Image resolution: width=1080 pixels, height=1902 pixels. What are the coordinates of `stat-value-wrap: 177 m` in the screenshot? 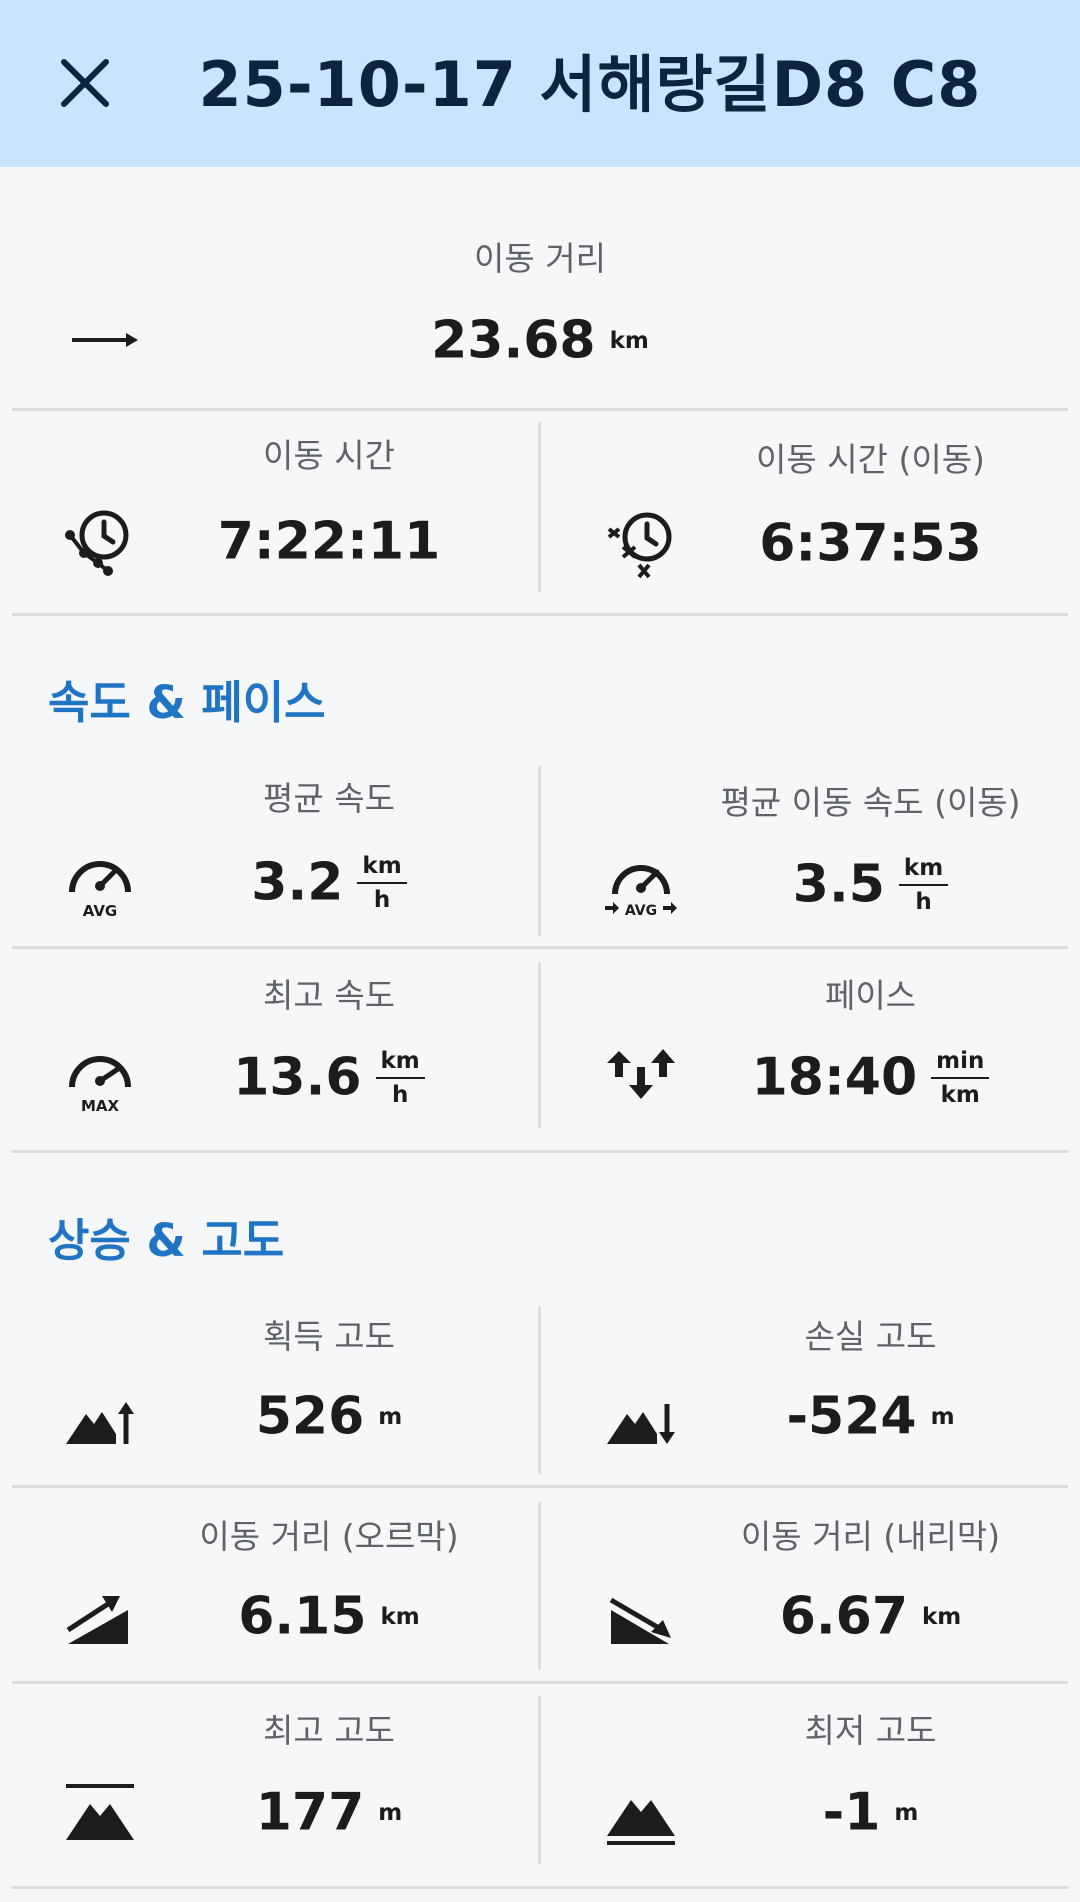 It's located at (329, 1812).